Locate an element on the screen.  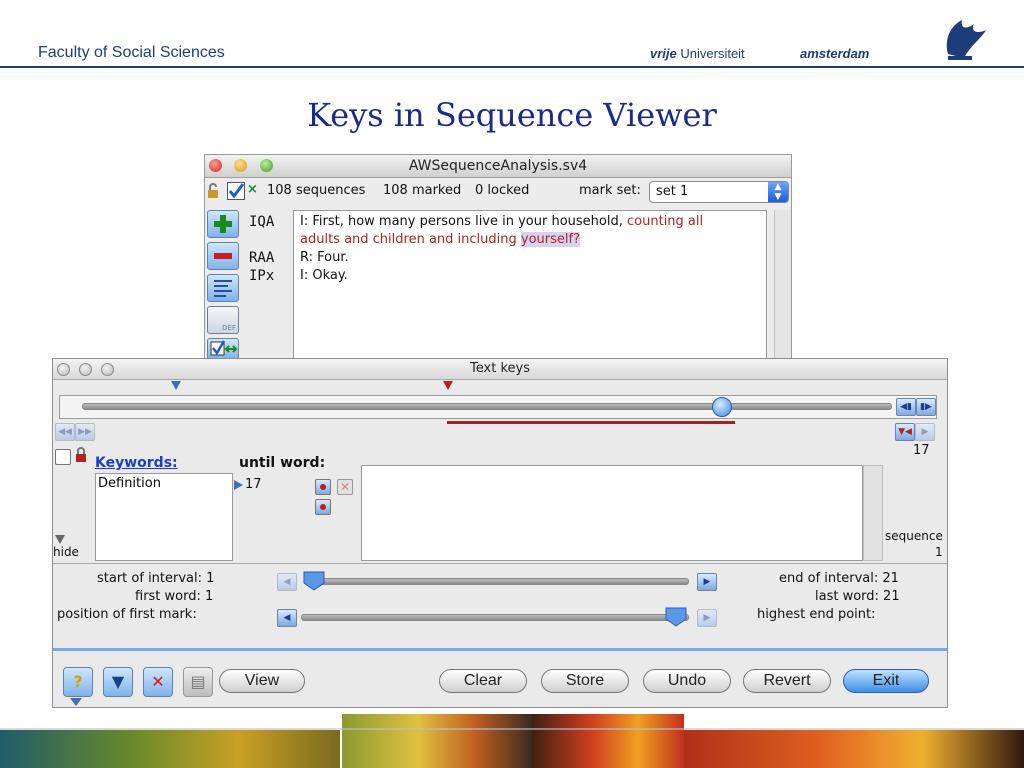
griffin-logo is located at coordinates (966, 40).